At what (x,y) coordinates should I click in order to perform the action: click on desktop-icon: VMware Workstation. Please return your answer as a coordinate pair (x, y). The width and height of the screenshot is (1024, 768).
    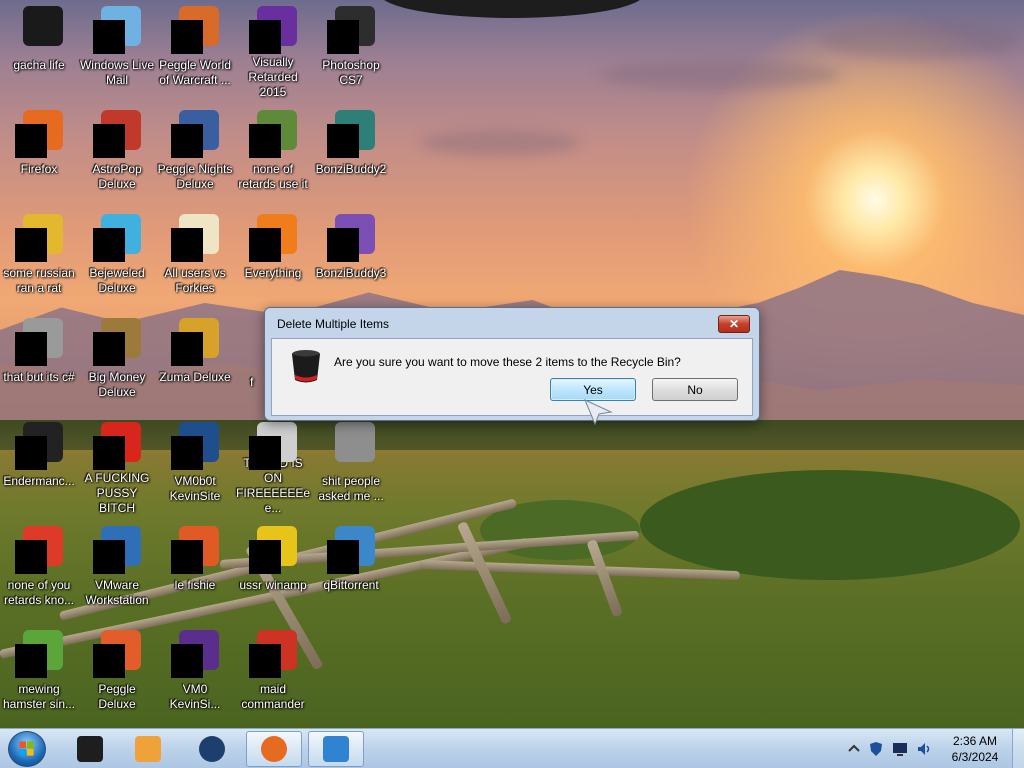
    Looking at the image, I should click on (117, 570).